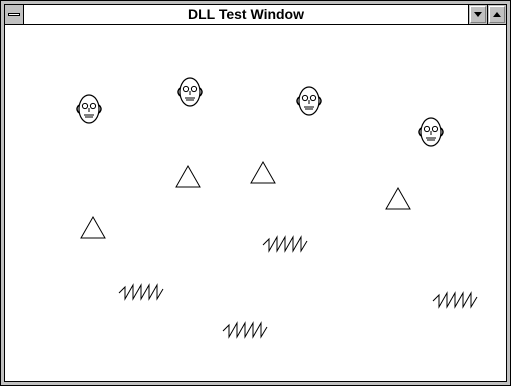 The image size is (511, 386). I want to click on maximize-button, so click(496, 14).